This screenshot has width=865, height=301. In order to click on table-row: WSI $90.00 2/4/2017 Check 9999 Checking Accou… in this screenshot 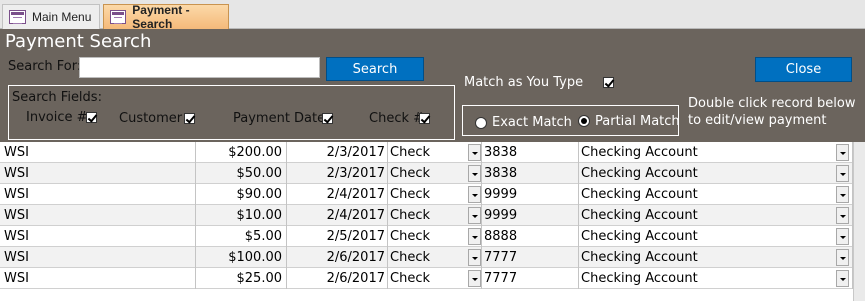, I will do `click(432, 194)`.